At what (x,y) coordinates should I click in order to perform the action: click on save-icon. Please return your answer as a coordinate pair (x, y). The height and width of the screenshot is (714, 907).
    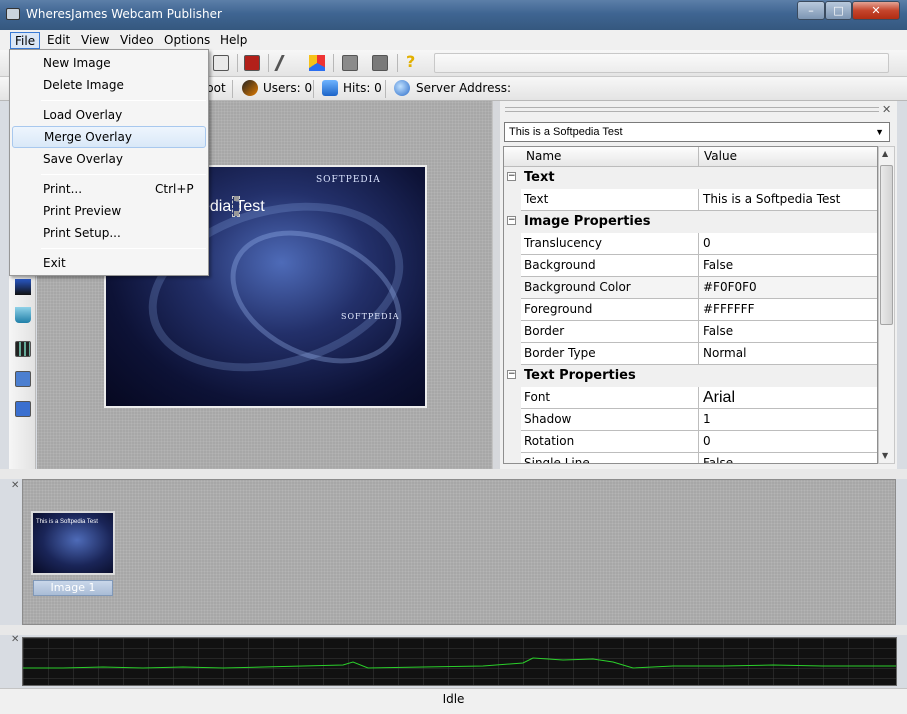
    Looking at the image, I should click on (252, 63).